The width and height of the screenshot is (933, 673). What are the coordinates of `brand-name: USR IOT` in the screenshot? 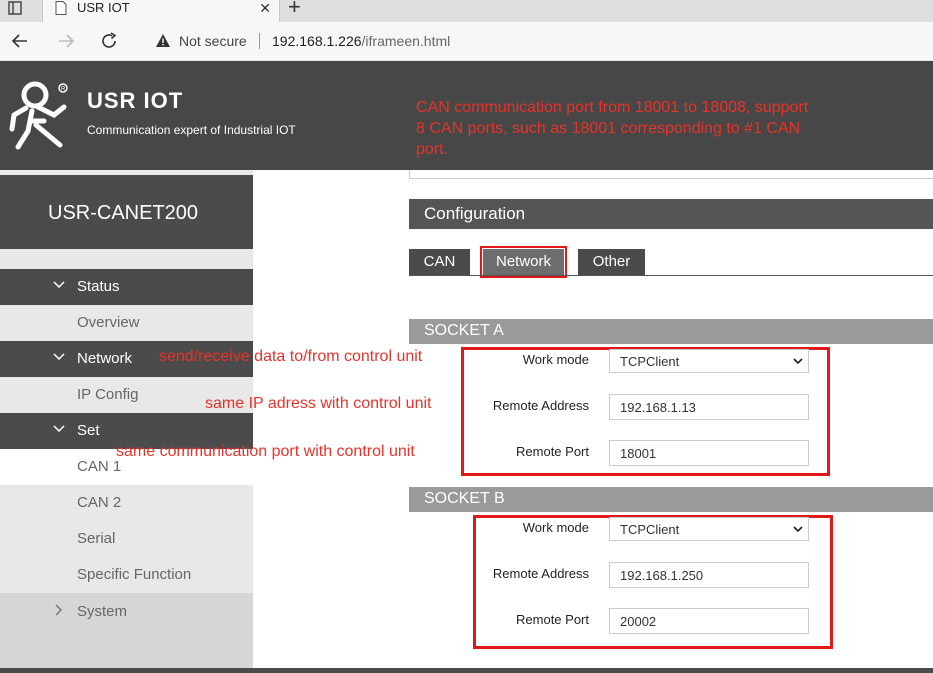 It's located at (135, 100).